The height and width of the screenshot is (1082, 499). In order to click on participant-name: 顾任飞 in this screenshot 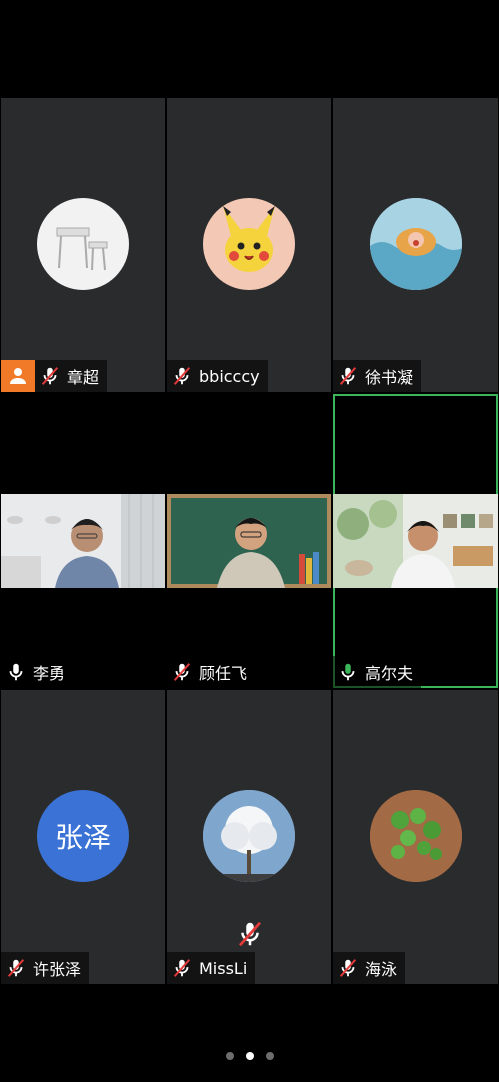, I will do `click(223, 673)`.